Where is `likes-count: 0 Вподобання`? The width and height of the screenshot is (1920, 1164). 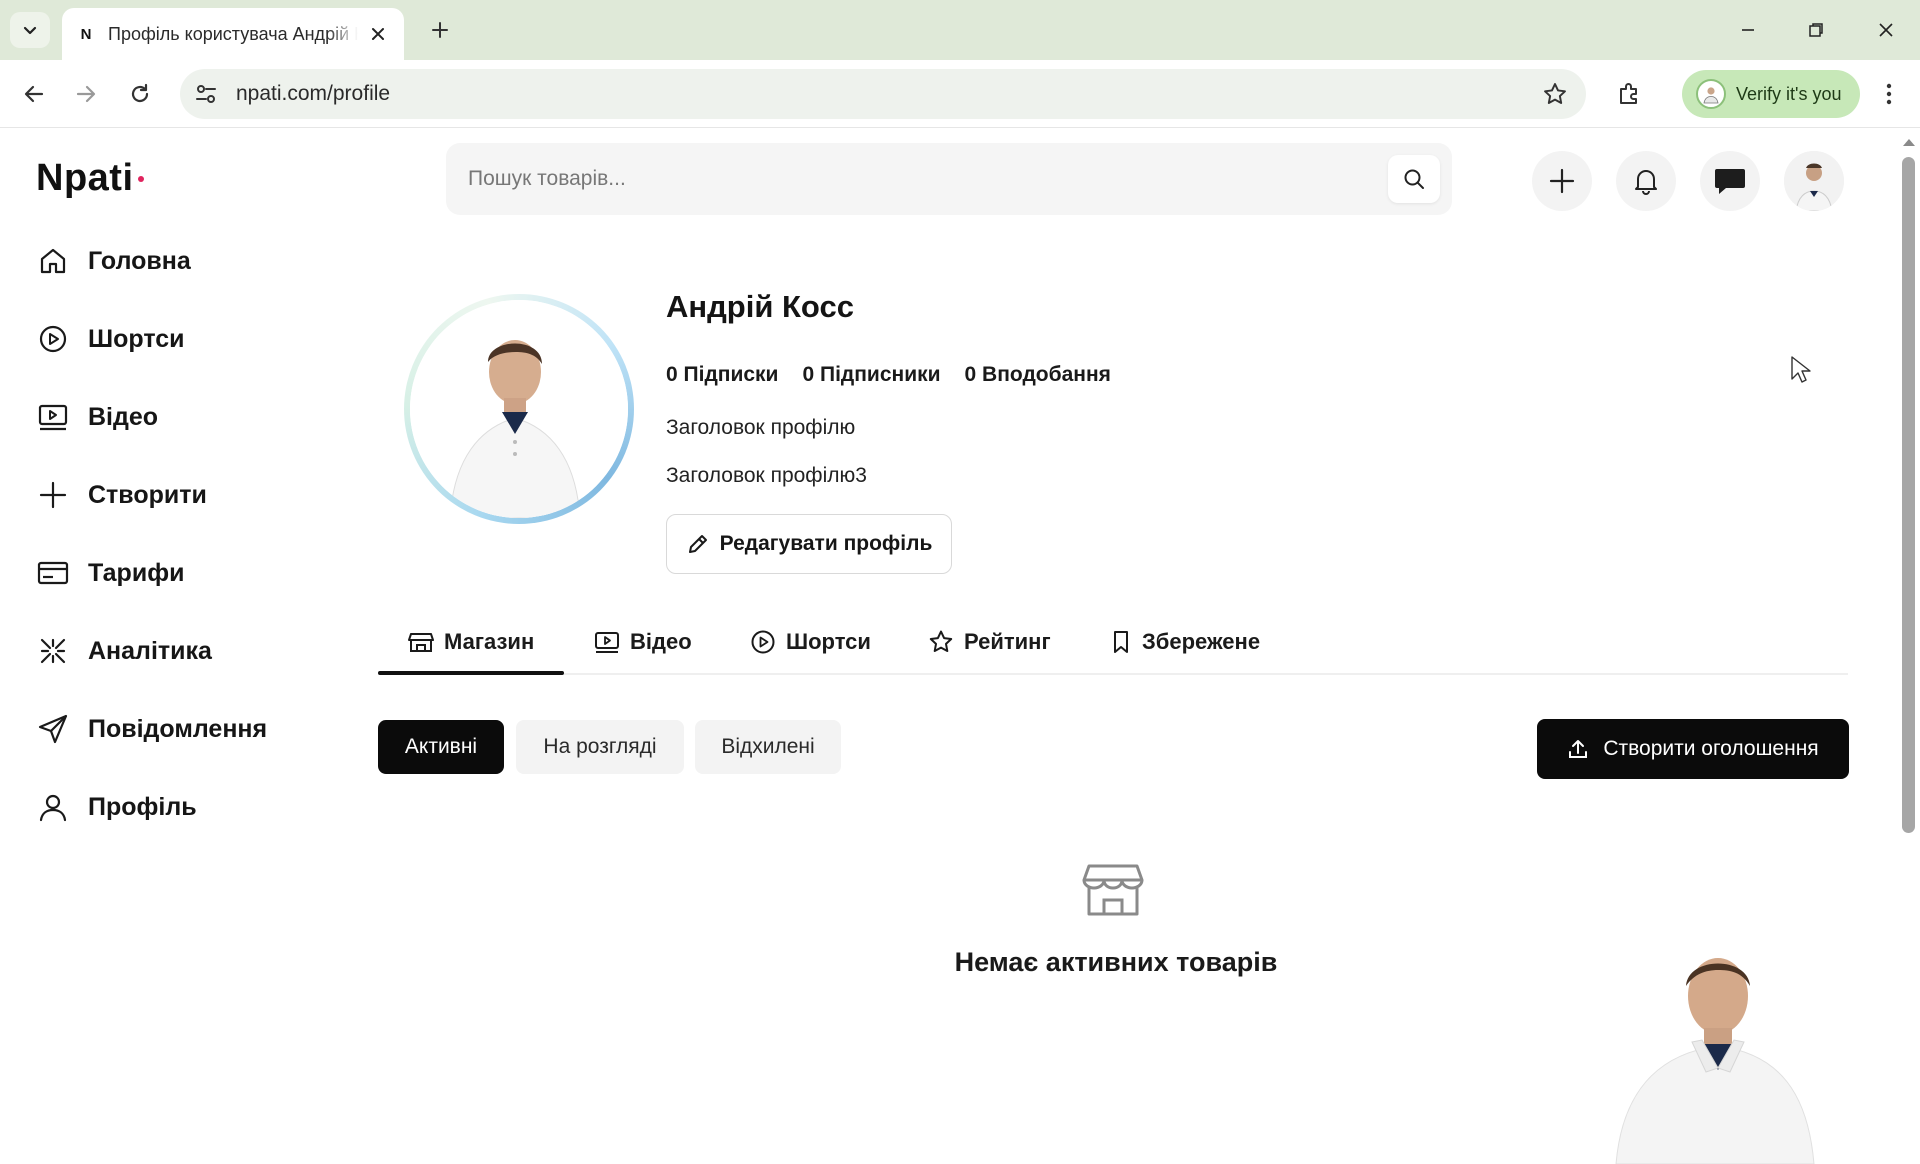
likes-count: 0 Вподобання is located at coordinates (1037, 374).